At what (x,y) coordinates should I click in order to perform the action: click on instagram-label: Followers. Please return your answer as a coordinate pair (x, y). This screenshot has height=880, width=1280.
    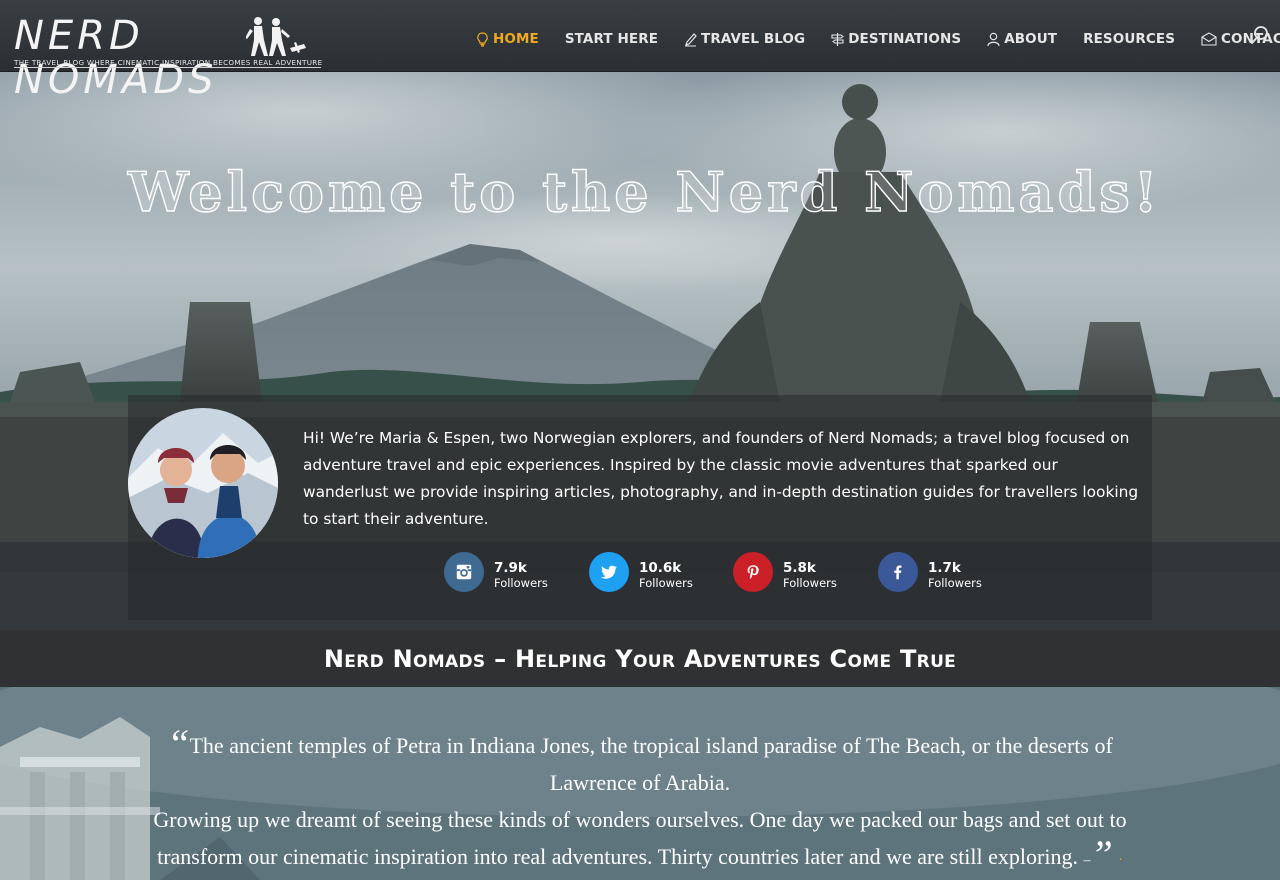
    Looking at the image, I should click on (521, 583).